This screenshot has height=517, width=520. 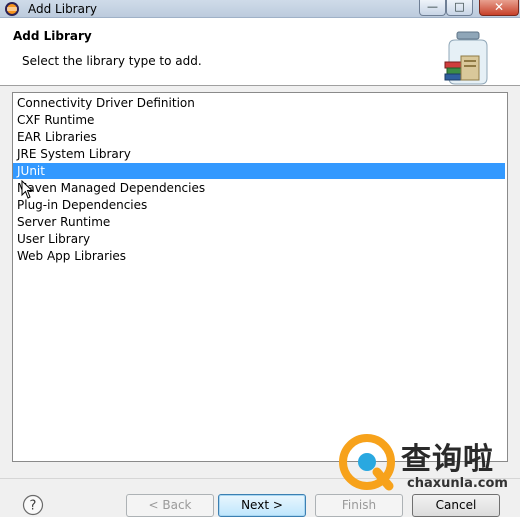 What do you see at coordinates (259, 137) in the screenshot?
I see `list-item: EAR Libraries` at bounding box center [259, 137].